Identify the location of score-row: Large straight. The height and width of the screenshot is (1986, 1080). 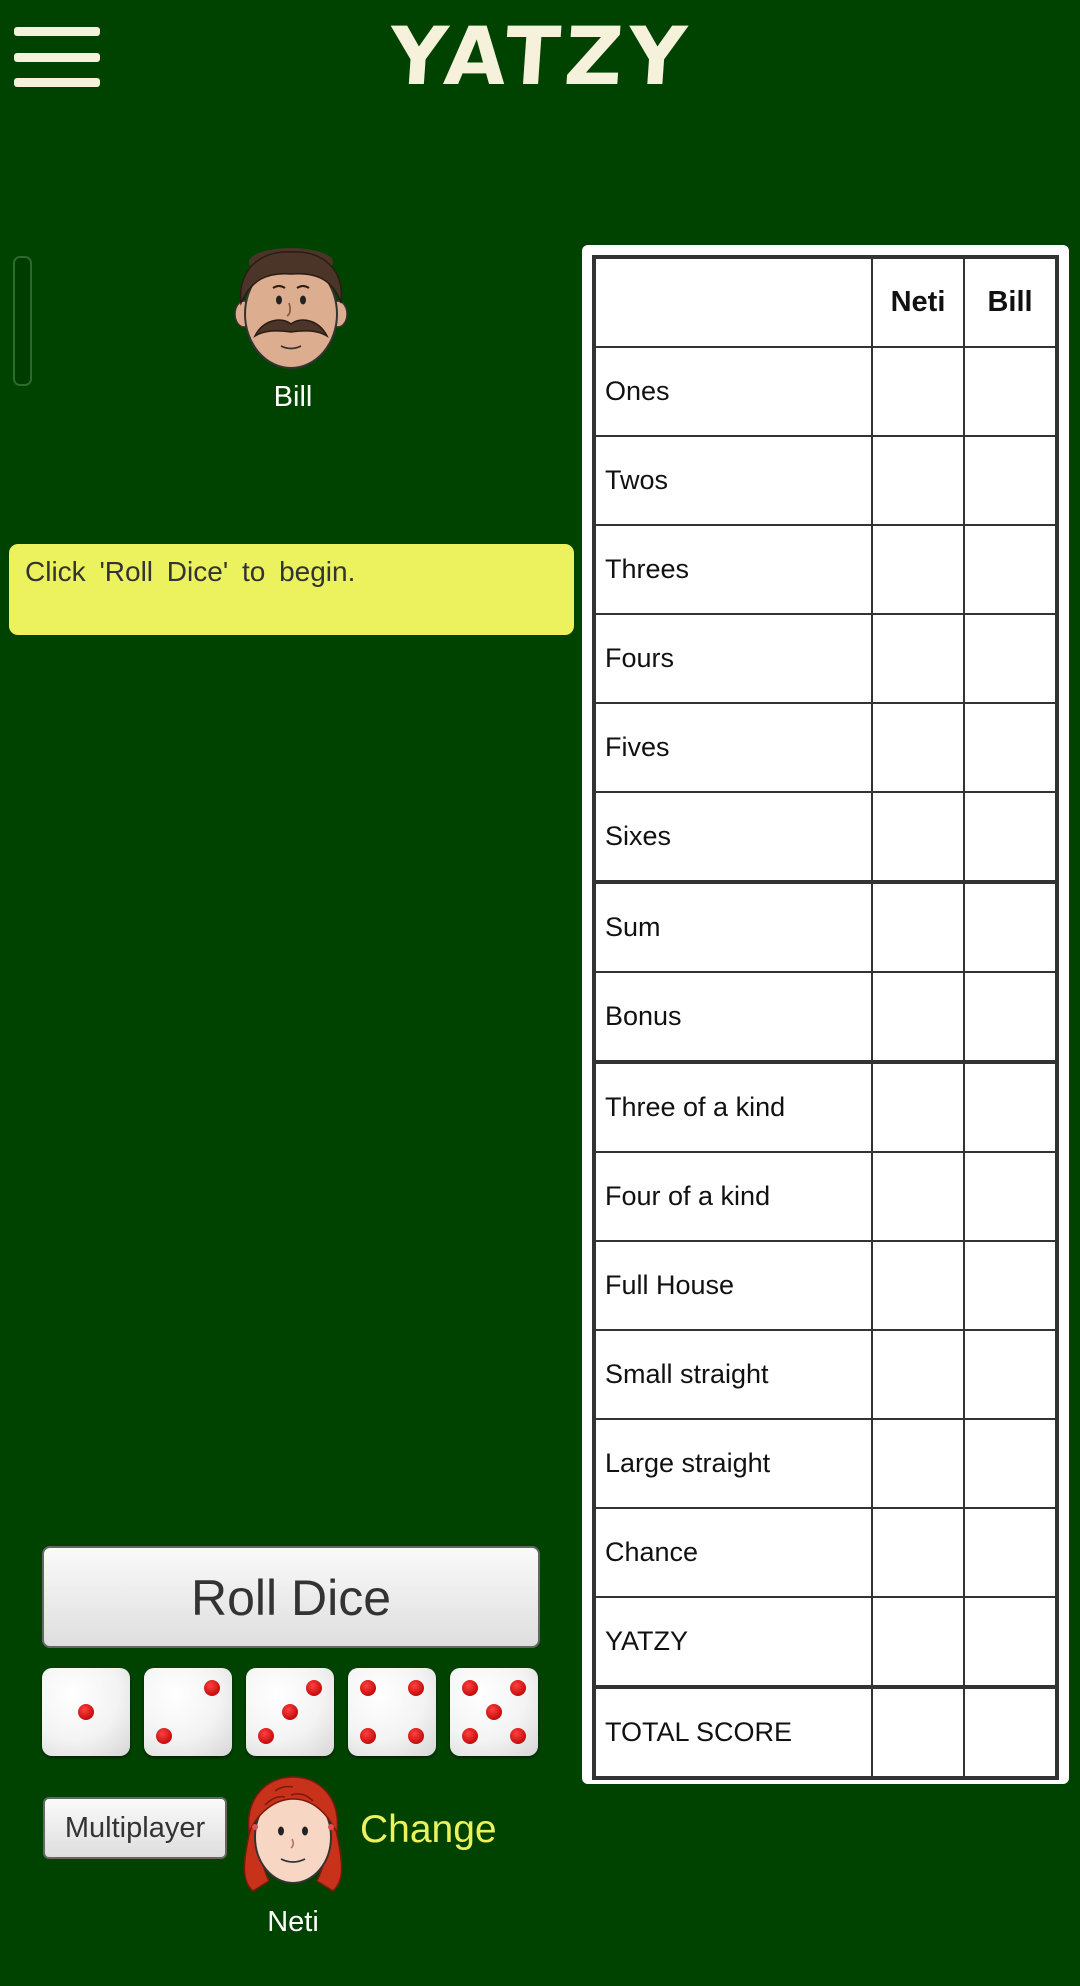
(825, 1463).